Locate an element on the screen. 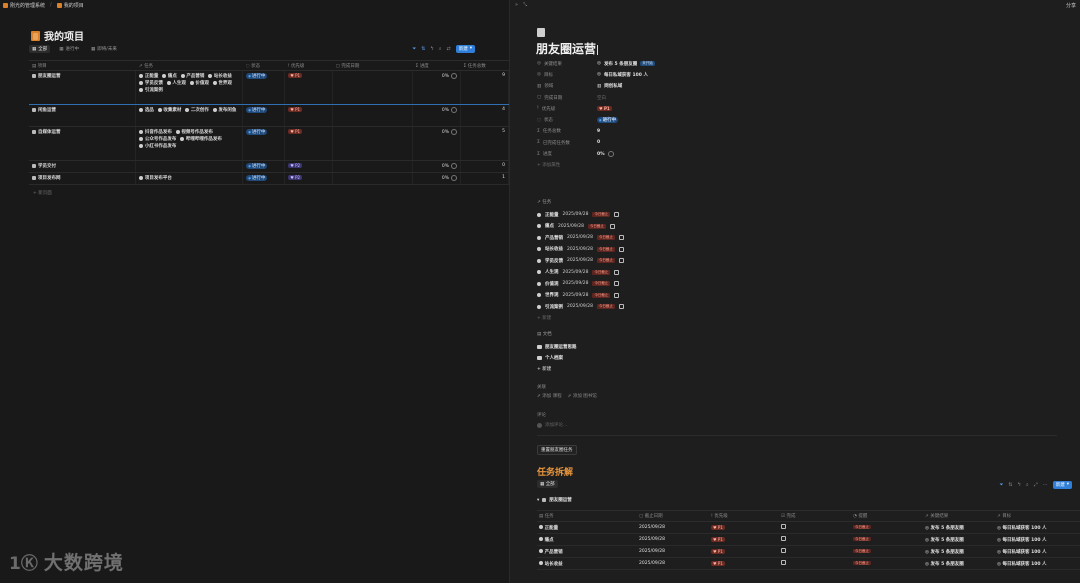 The image size is (1080, 583). task-chip: 人生观 is located at coordinates (176, 83).